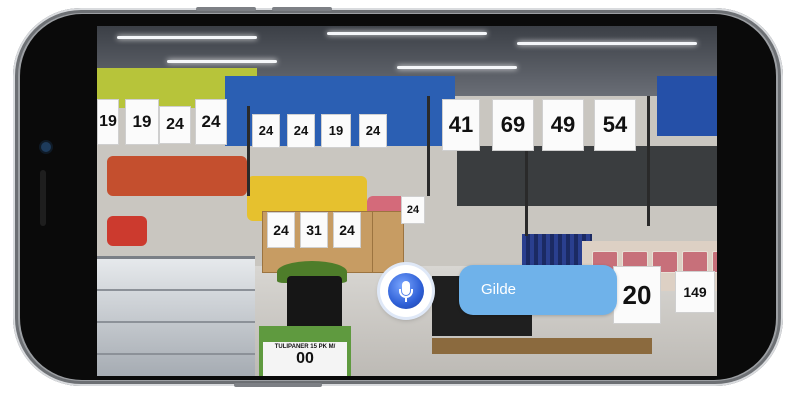 The height and width of the screenshot is (394, 795). I want to click on price-value: 41, so click(461, 124).